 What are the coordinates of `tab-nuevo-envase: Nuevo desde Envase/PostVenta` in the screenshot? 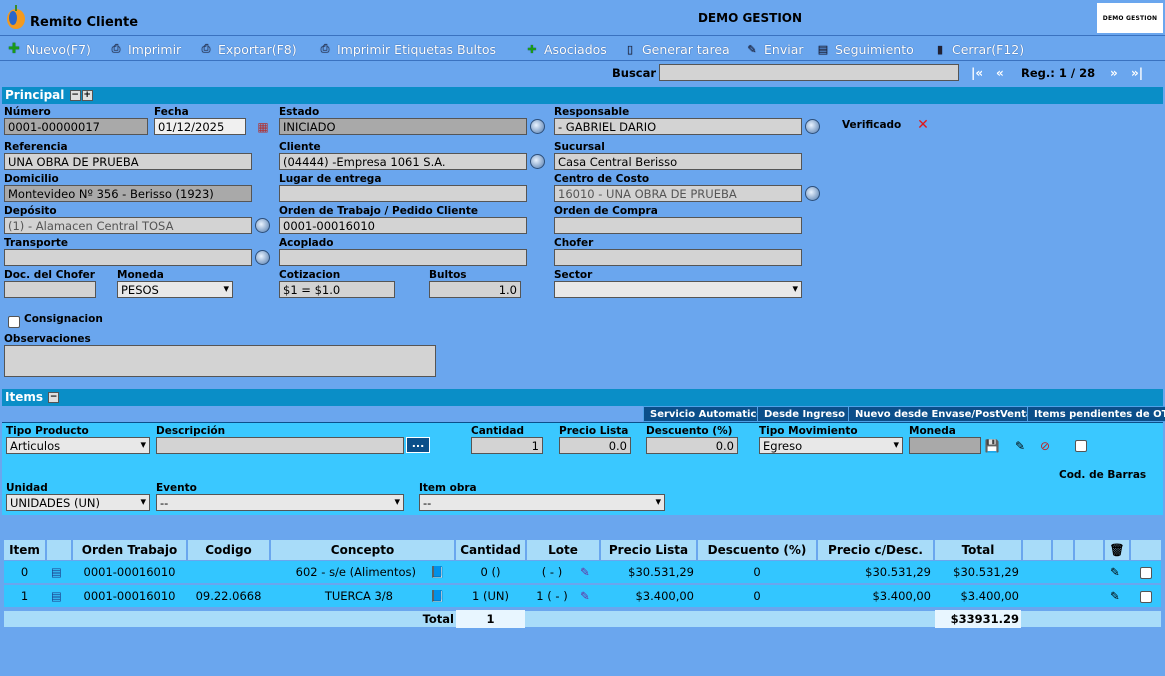 It's located at (944, 414).